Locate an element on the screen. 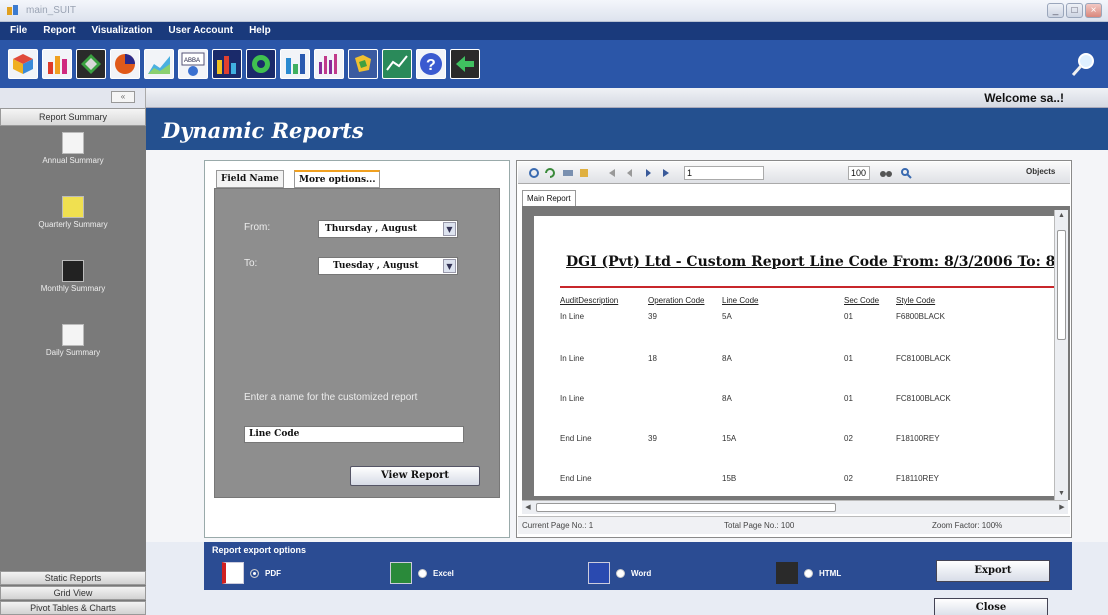 Image resolution: width=1108 pixels, height=615 pixels. help-icon: ? is located at coordinates (431, 64).